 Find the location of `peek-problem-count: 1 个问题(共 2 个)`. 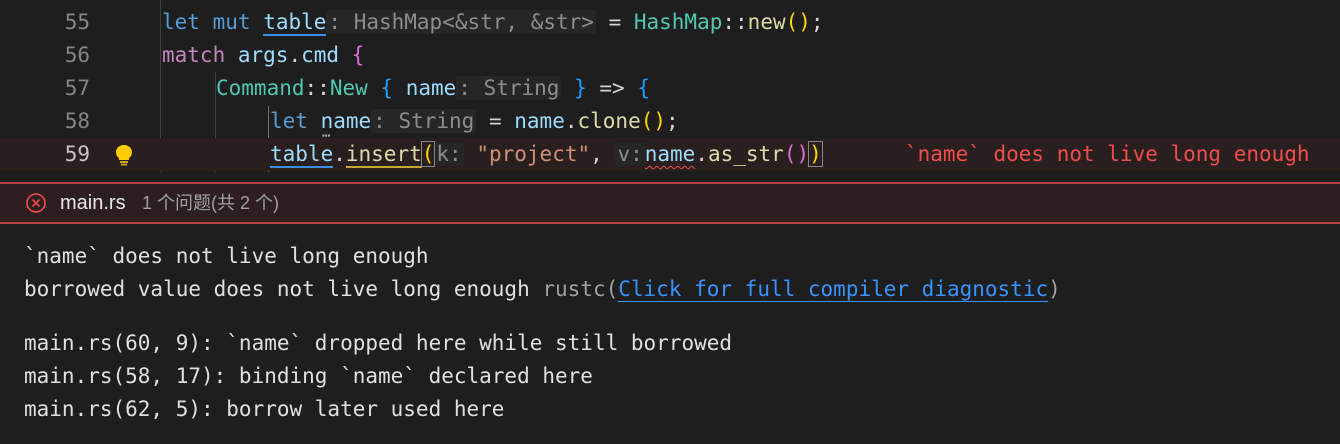

peek-problem-count: 1 个问题(共 2 个) is located at coordinates (211, 203).